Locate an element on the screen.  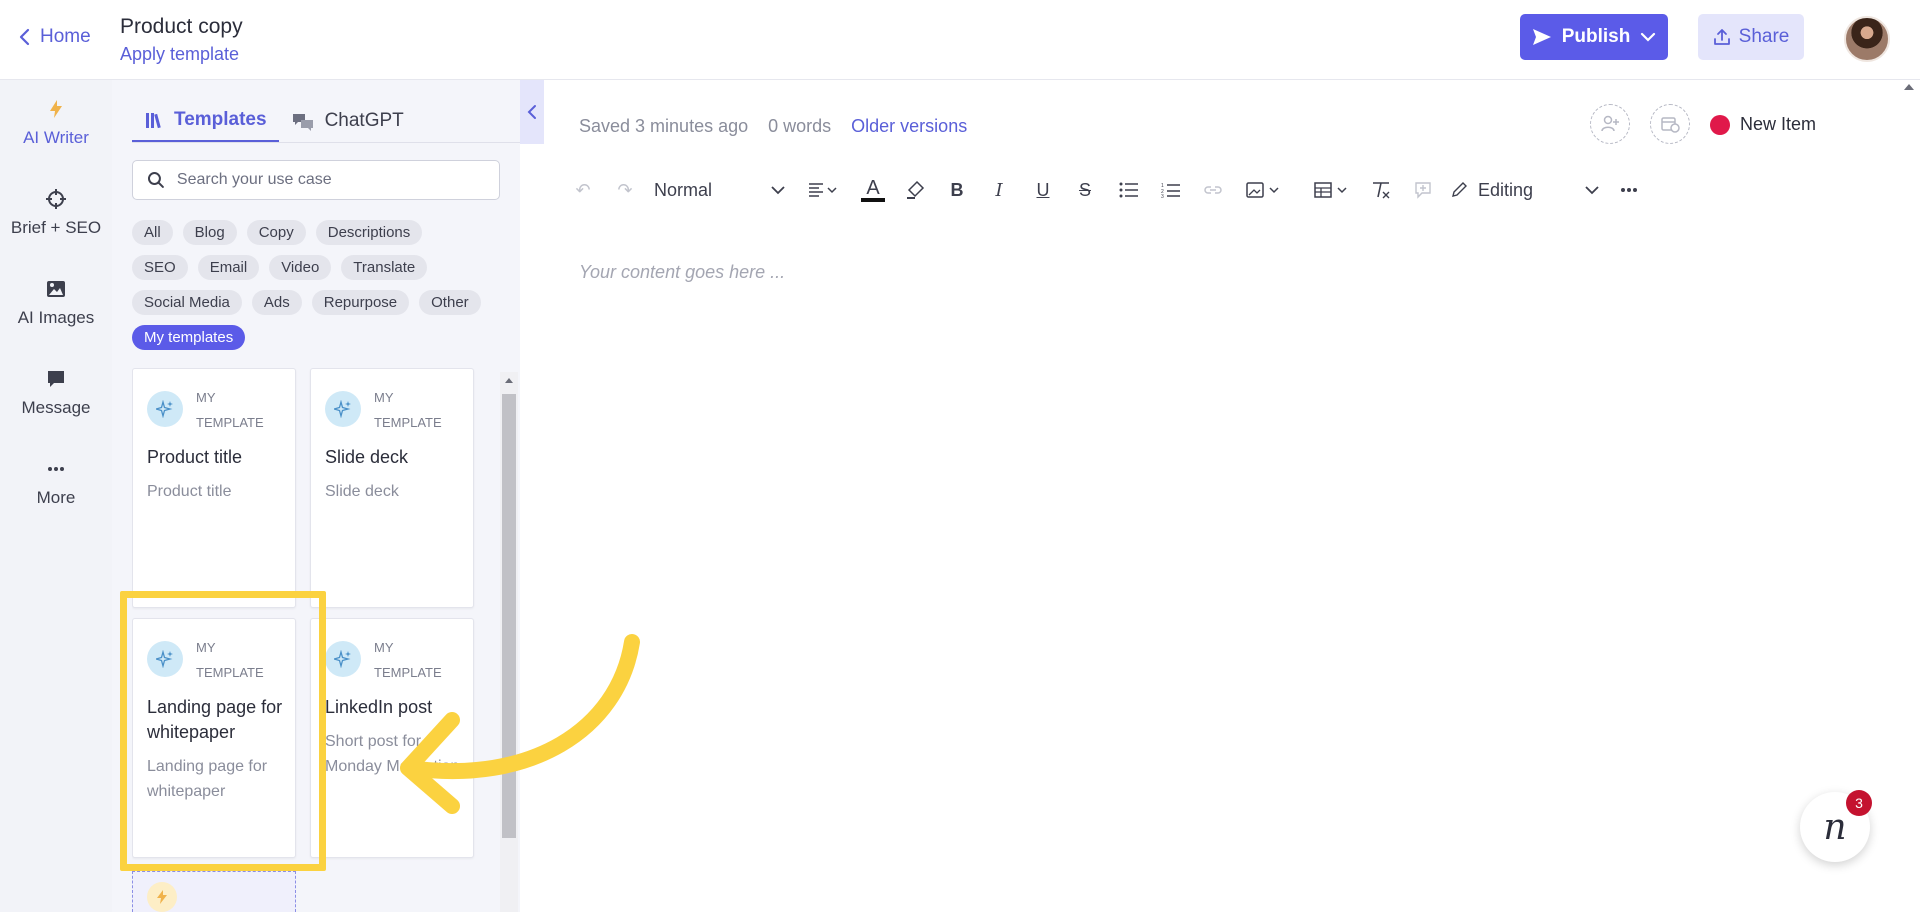
rail-item-label: AI Writer is located at coordinates (56, 137).